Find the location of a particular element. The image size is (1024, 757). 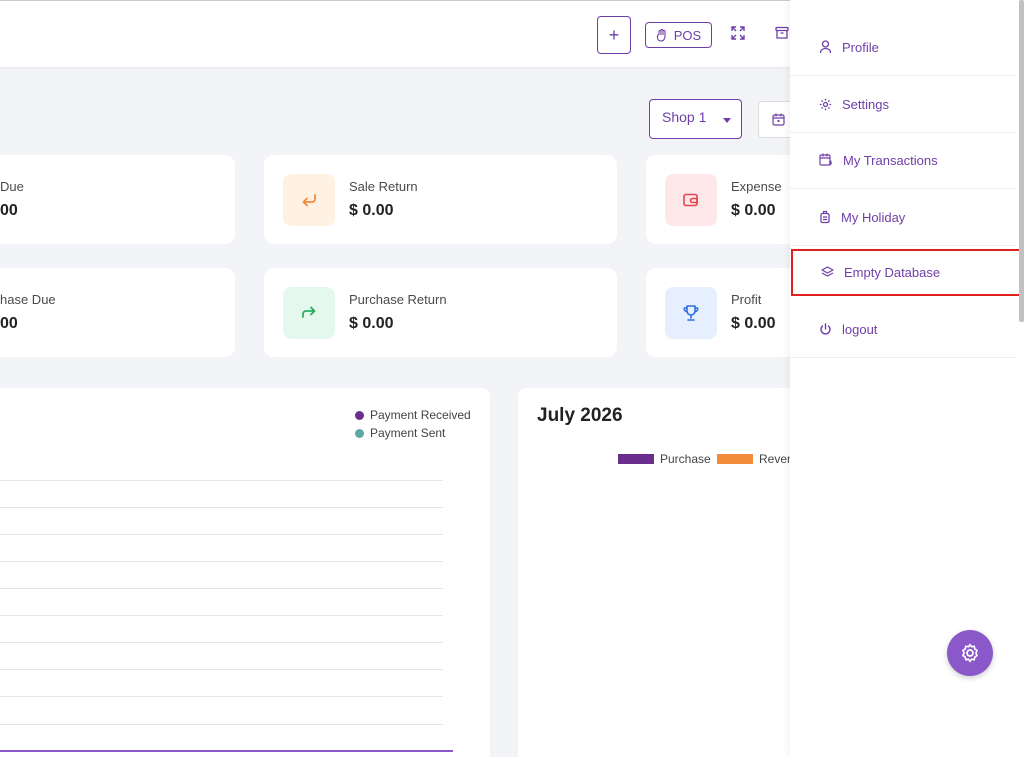

legend-label: Payment Received is located at coordinates (420, 415).